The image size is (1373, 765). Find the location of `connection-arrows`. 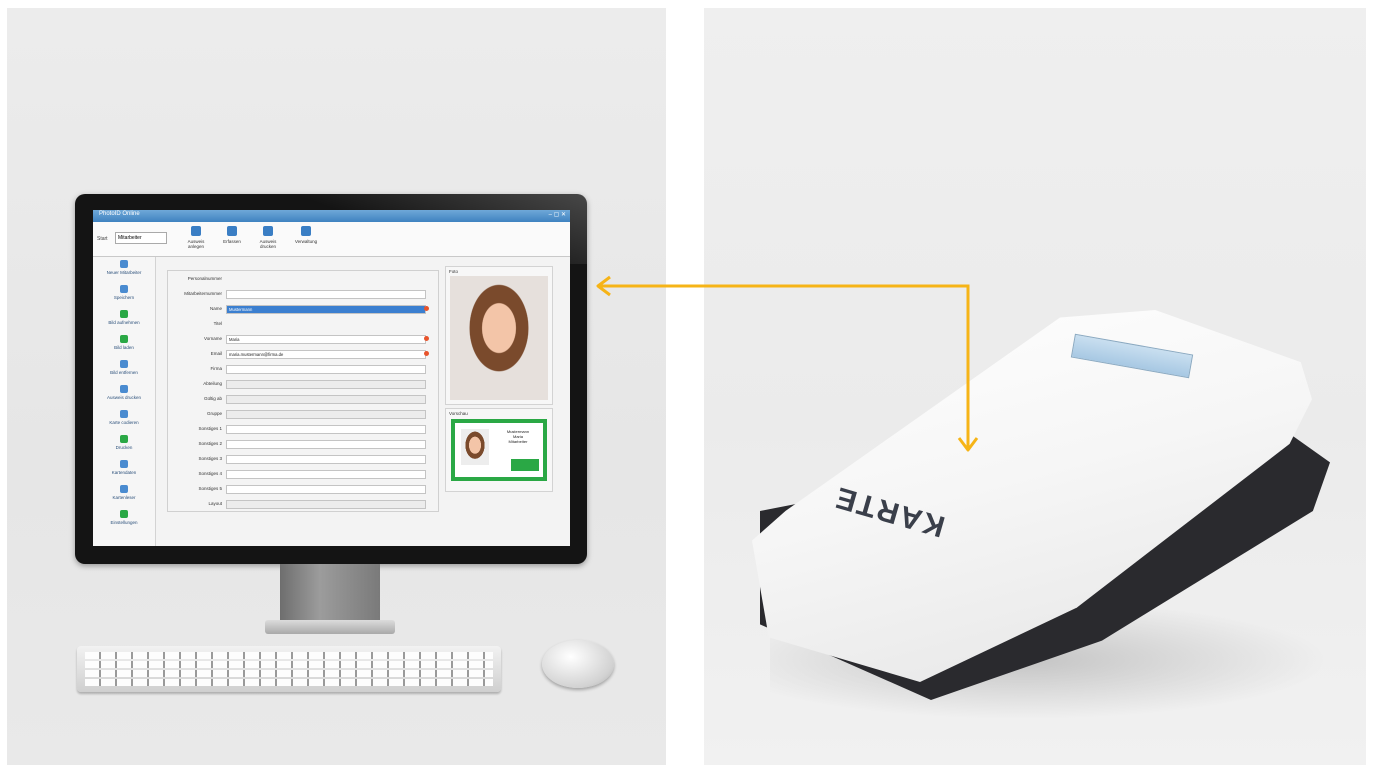

connection-arrows is located at coordinates (787, 363).